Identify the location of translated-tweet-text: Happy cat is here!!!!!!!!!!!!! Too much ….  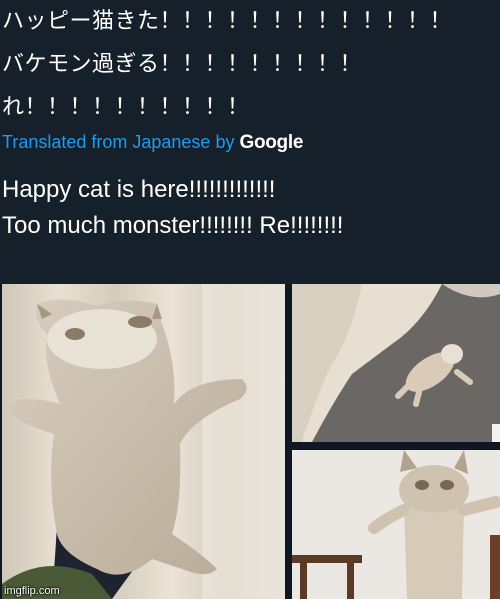
(173, 207).